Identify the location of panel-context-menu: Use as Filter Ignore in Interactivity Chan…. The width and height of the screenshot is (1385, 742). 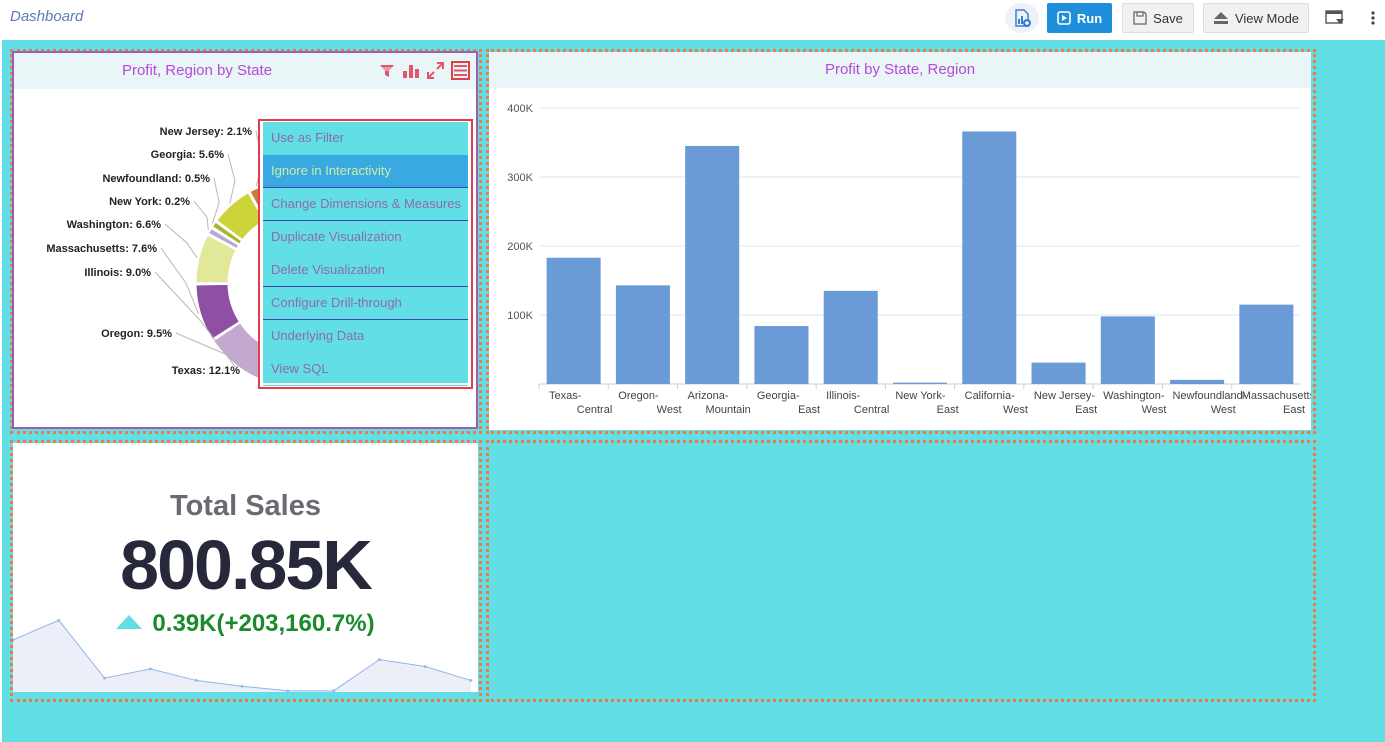
(365, 254).